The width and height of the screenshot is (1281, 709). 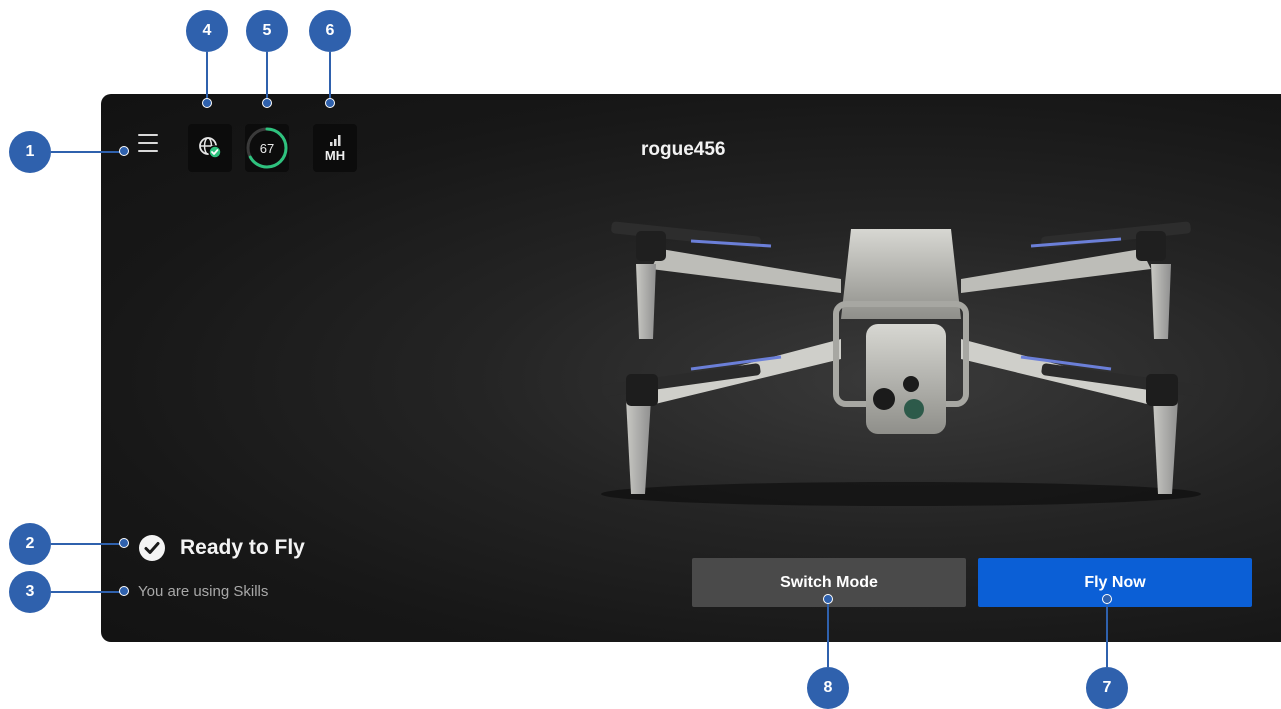 What do you see at coordinates (1107, 688) in the screenshot?
I see `callout-7: 7` at bounding box center [1107, 688].